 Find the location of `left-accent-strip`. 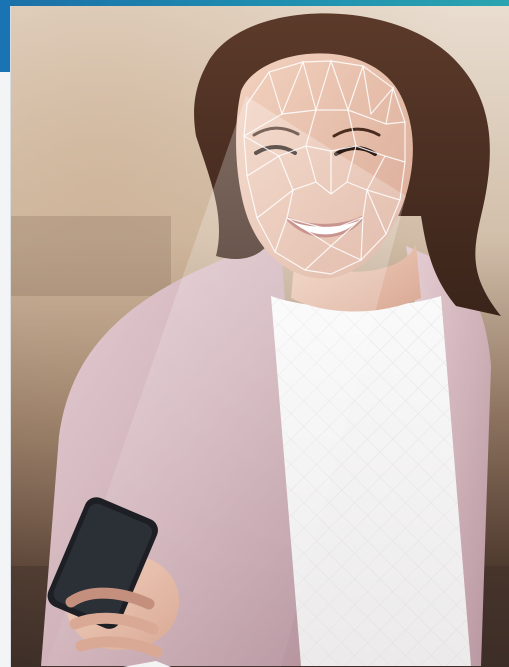

left-accent-strip is located at coordinates (5, 36).